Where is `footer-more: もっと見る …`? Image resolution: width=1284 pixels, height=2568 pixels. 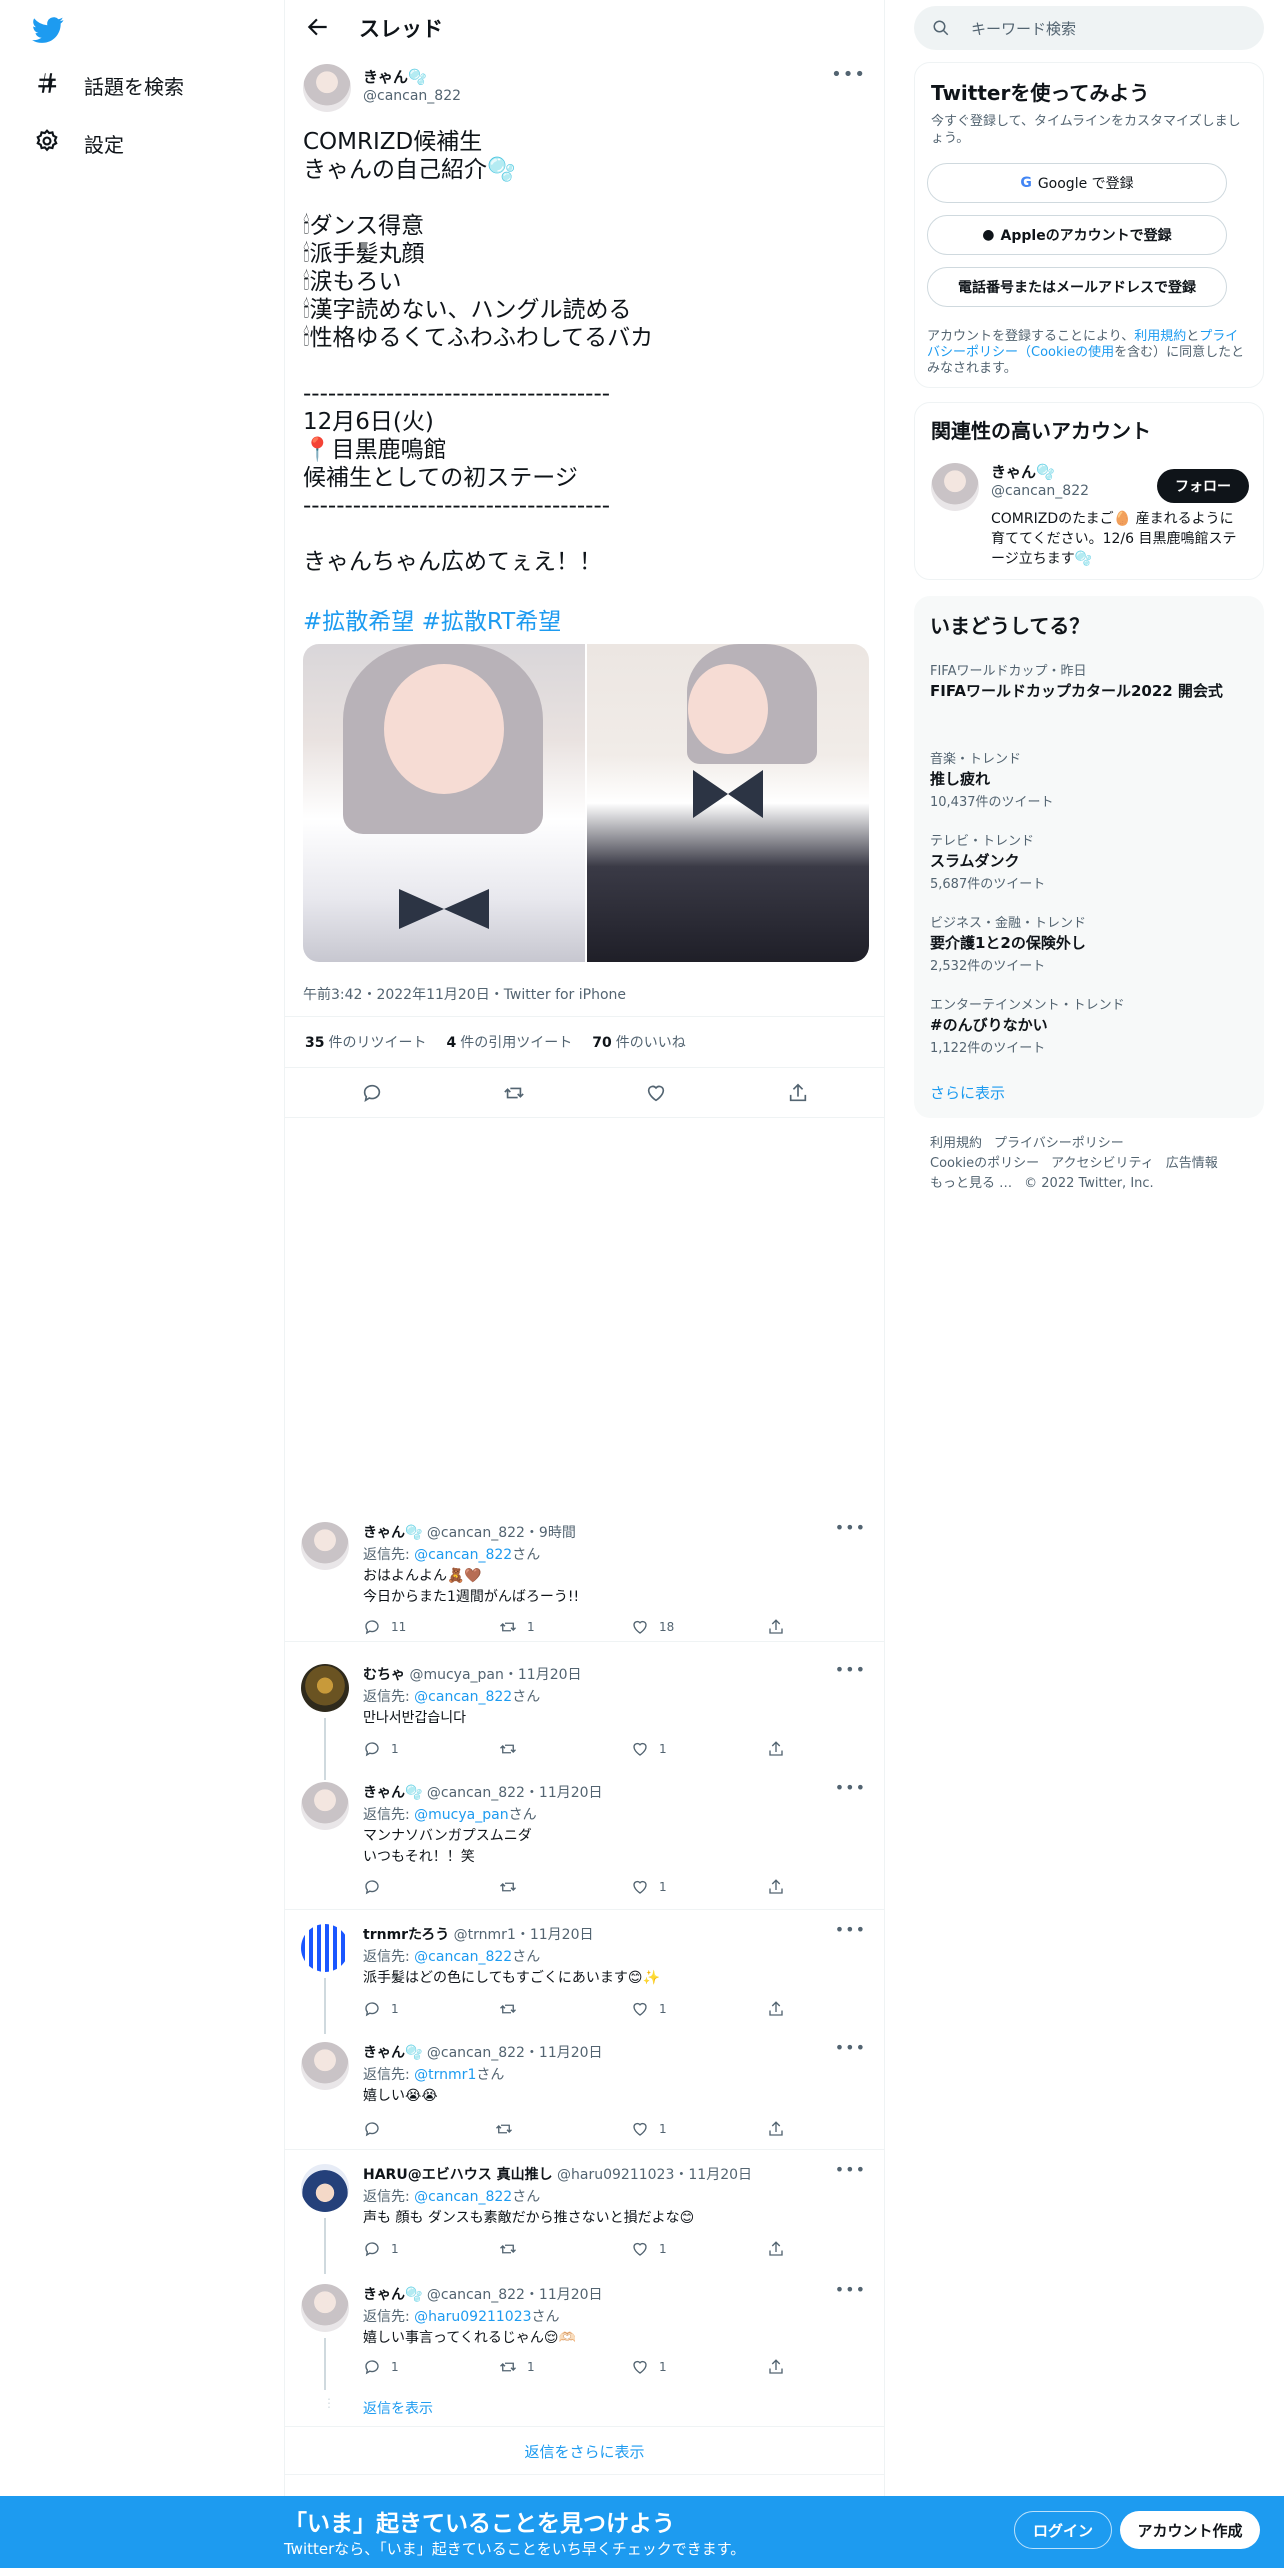
footer-more: もっと見る … is located at coordinates (971, 1183).